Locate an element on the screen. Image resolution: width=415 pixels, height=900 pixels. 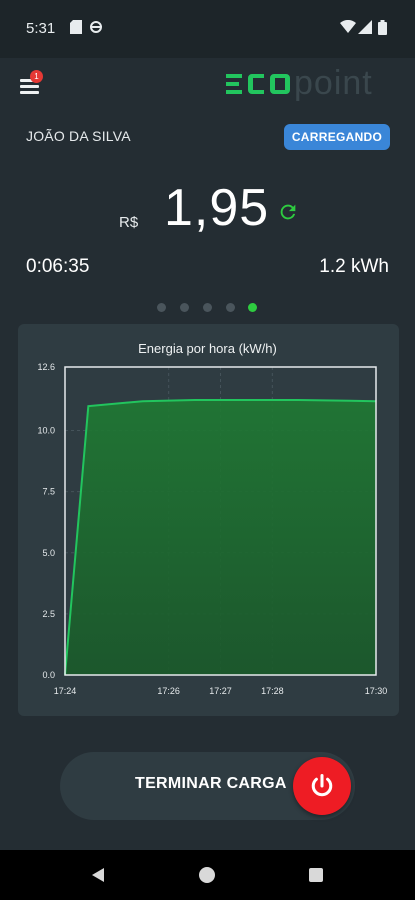
sync-icon is located at coordinates (96, 29).